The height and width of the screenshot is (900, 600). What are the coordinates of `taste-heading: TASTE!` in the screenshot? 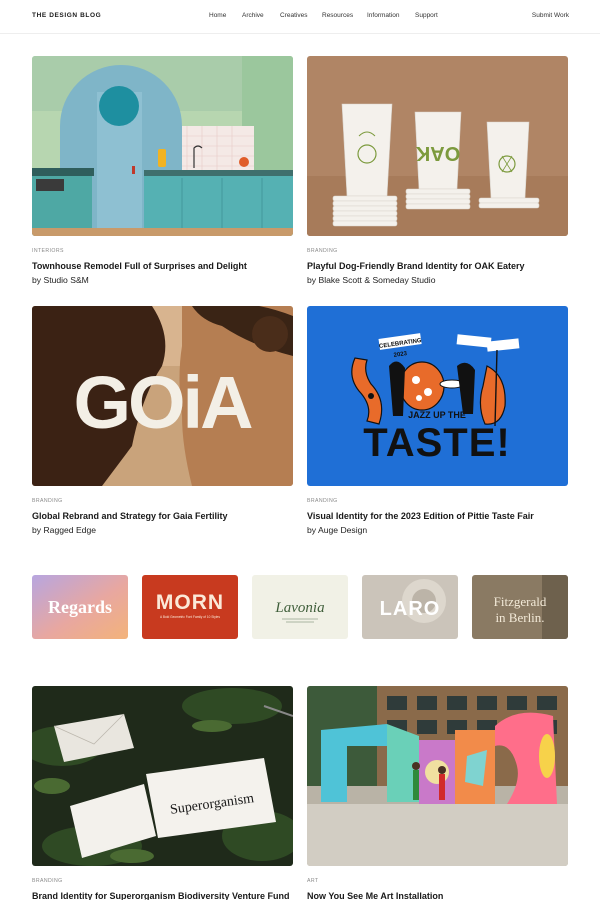 It's located at (436, 443).